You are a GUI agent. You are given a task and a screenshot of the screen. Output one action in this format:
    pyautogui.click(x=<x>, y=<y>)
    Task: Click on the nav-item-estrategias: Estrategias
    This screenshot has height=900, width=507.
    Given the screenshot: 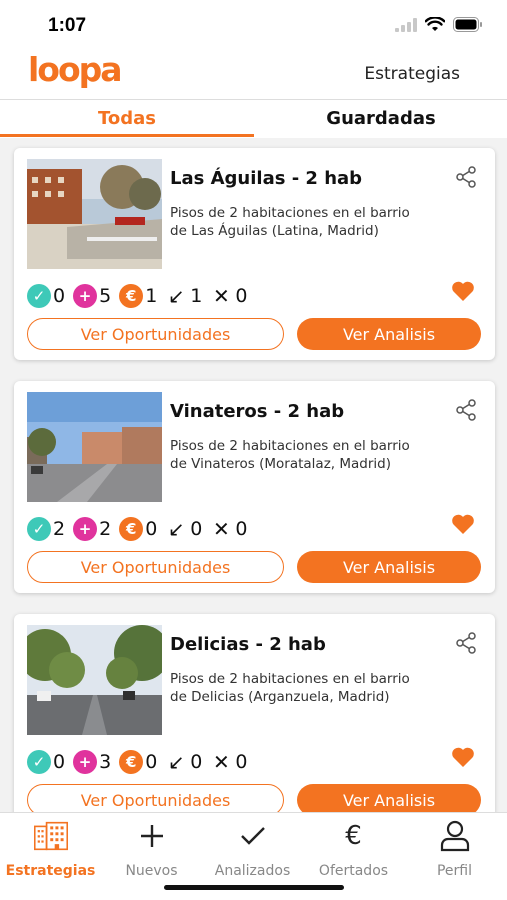 What is the action you would take?
    pyautogui.click(x=50, y=853)
    